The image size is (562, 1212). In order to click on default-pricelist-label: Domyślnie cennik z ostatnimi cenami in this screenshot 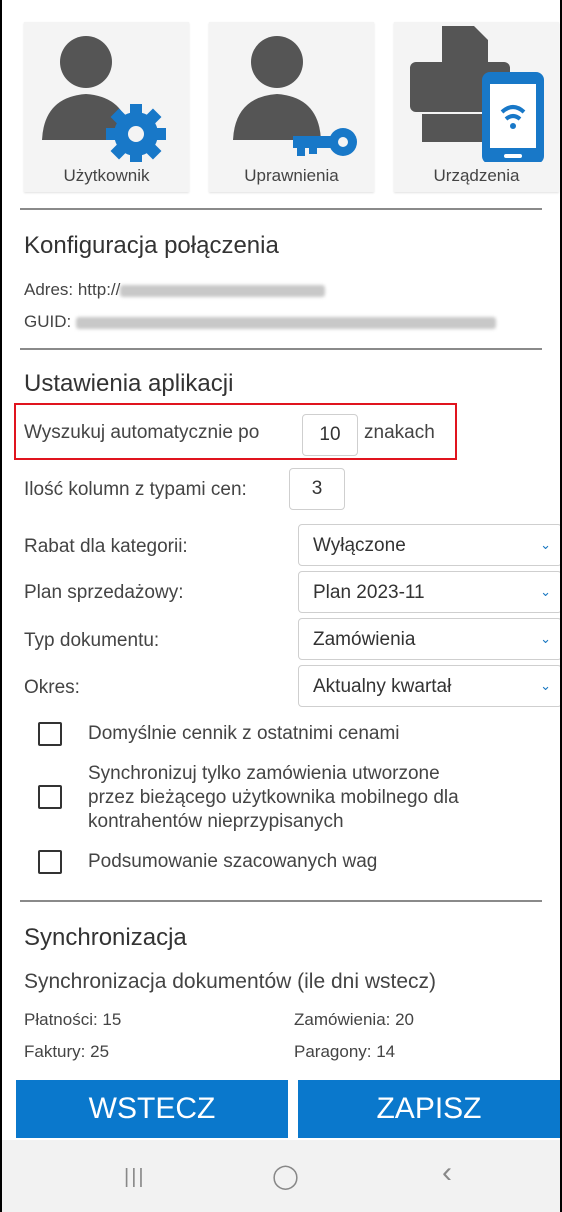, I will do `click(244, 733)`.